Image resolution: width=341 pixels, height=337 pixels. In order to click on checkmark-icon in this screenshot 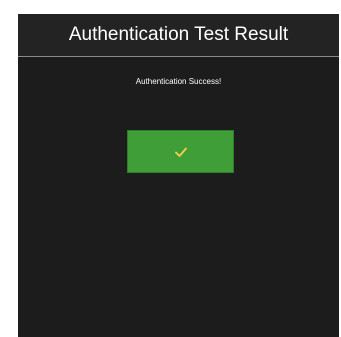, I will do `click(180, 152)`.